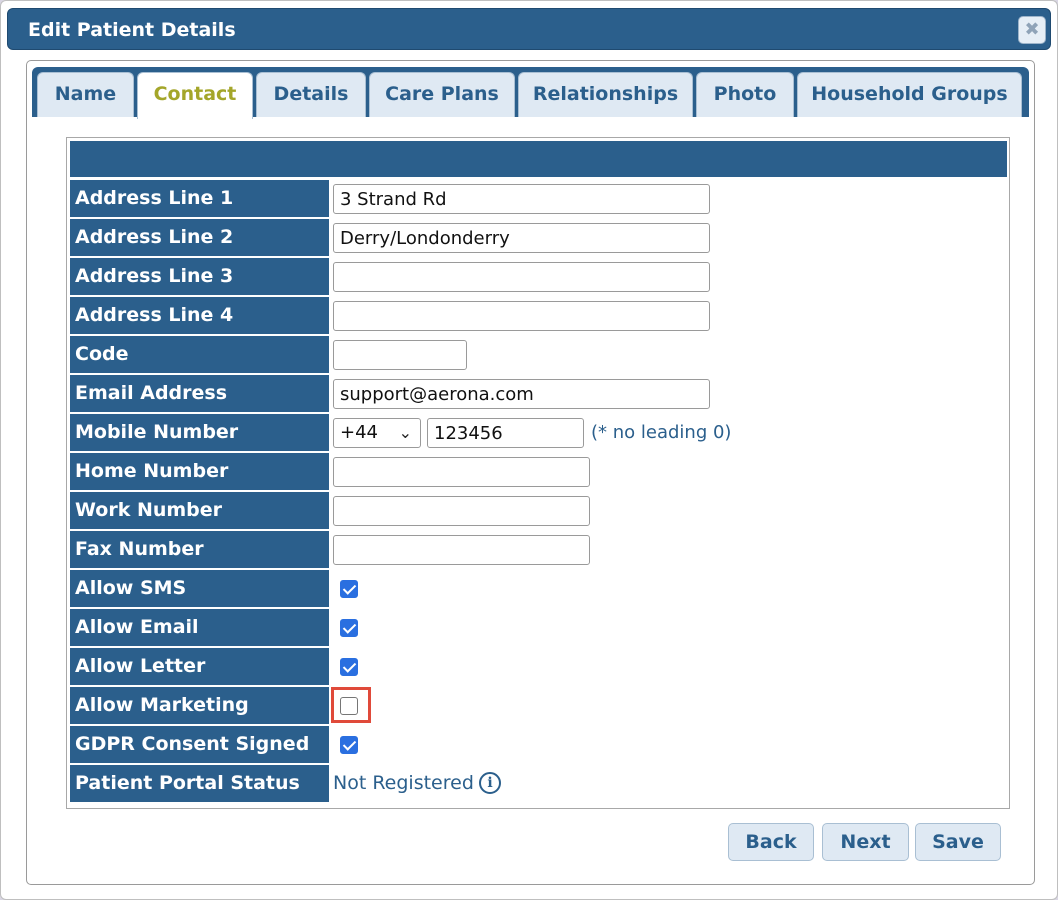 Image resolution: width=1058 pixels, height=900 pixels. I want to click on address-line-1-input, so click(521, 199).